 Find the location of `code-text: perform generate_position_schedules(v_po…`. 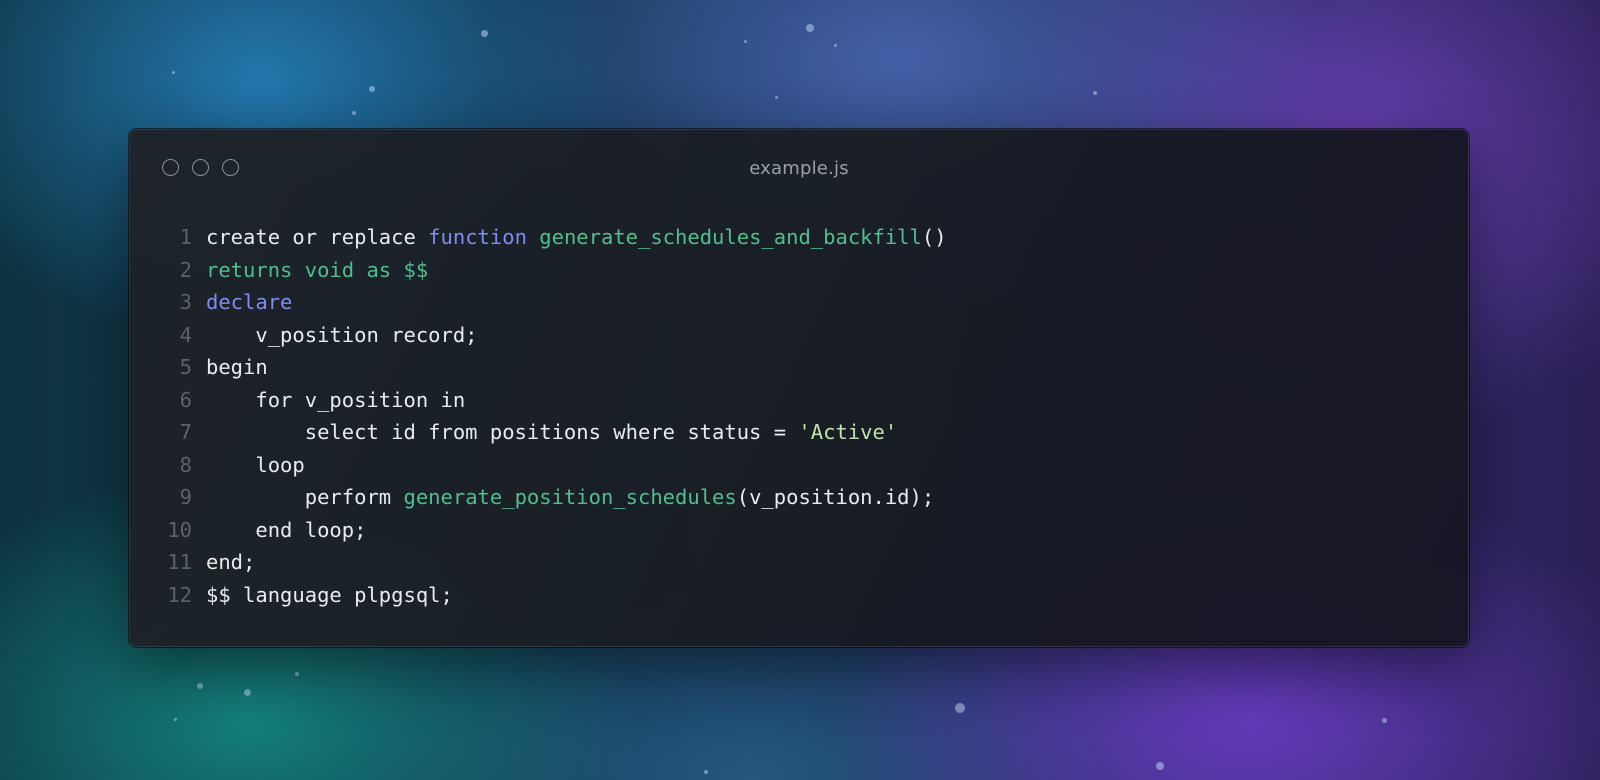

code-text: perform generate_position_schedules(v_po… is located at coordinates (570, 497).